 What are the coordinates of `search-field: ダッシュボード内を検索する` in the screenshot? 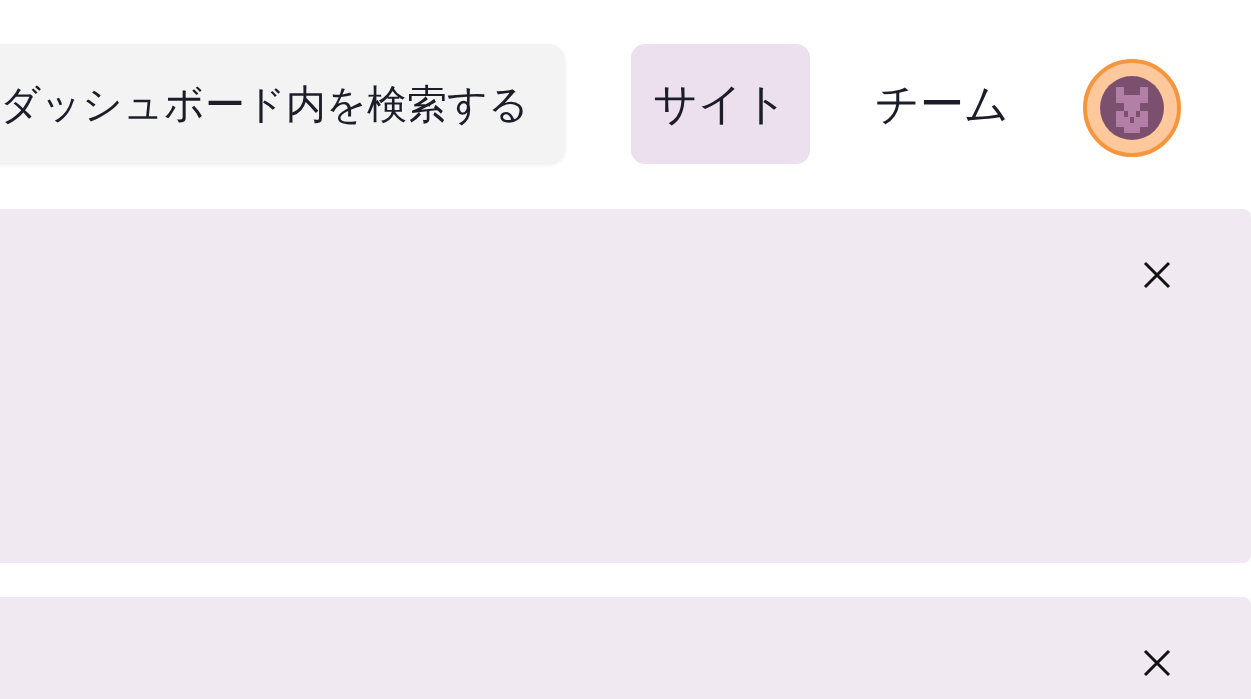 It's located at (282, 103).